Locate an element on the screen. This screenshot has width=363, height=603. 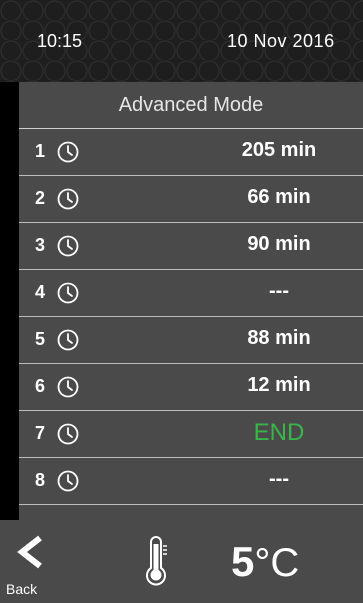
program-step-row: 5 88 min is located at coordinates (191, 340).